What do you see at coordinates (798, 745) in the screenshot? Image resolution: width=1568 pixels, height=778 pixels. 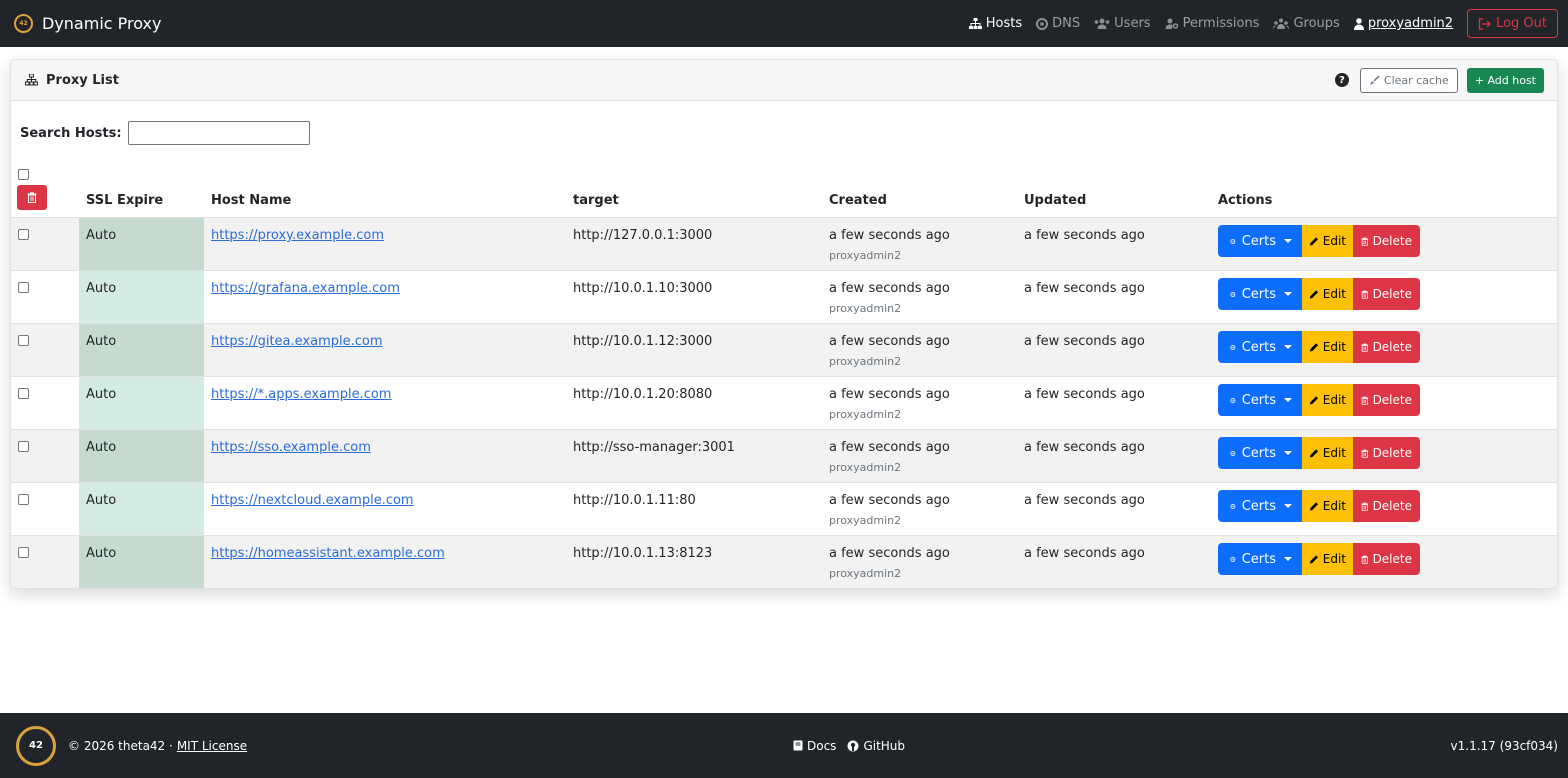 I see `book-icon` at bounding box center [798, 745].